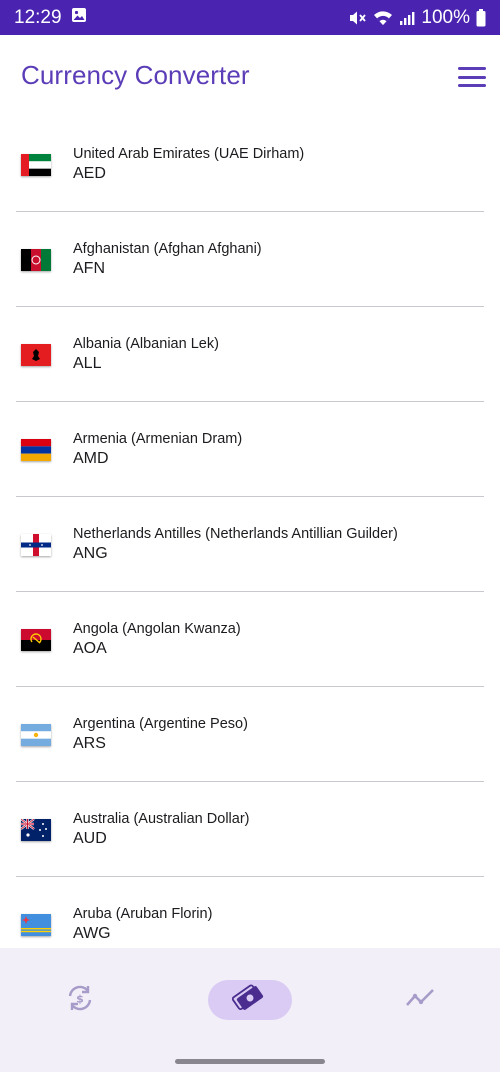  What do you see at coordinates (90, 648) in the screenshot?
I see `currency-code: AOA` at bounding box center [90, 648].